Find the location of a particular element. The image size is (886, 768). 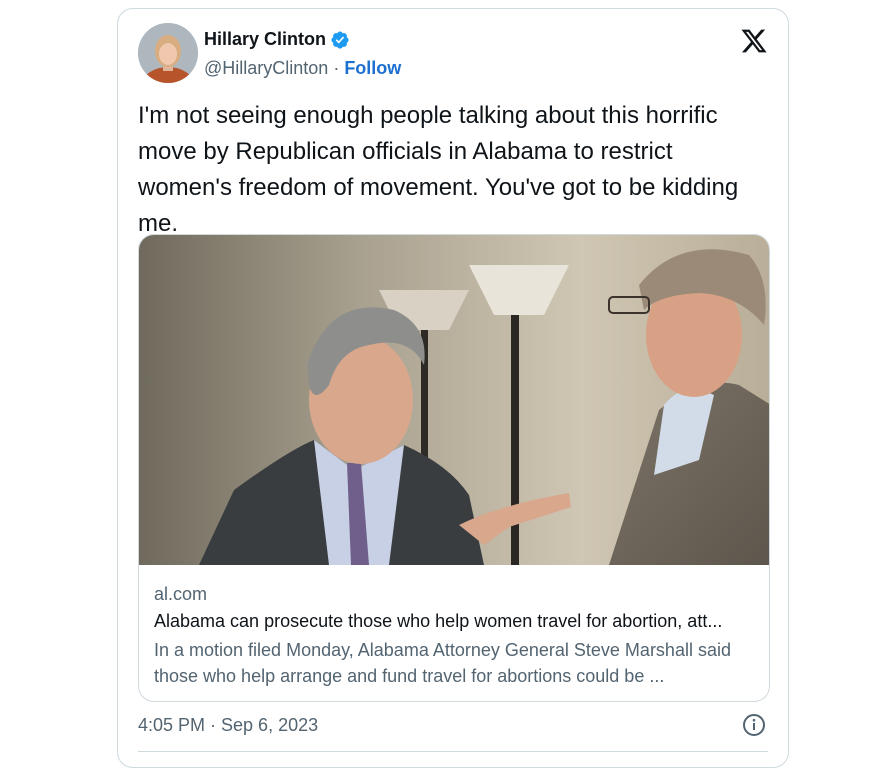

author-handle-row: @HillaryClinton · Follow is located at coordinates (302, 68).